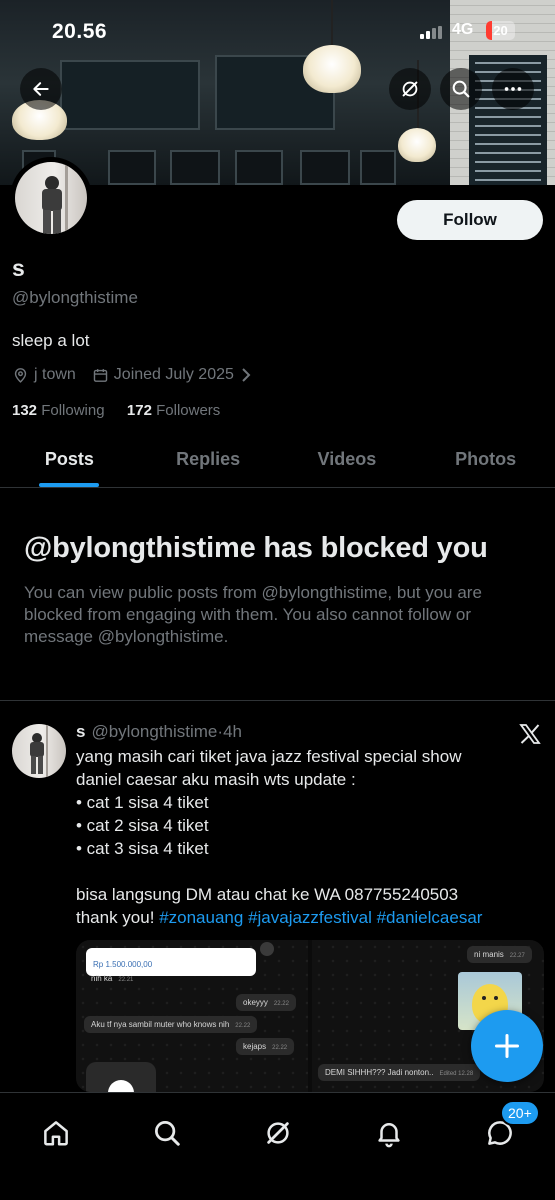  I want to click on following-label: Following, so click(73, 410).